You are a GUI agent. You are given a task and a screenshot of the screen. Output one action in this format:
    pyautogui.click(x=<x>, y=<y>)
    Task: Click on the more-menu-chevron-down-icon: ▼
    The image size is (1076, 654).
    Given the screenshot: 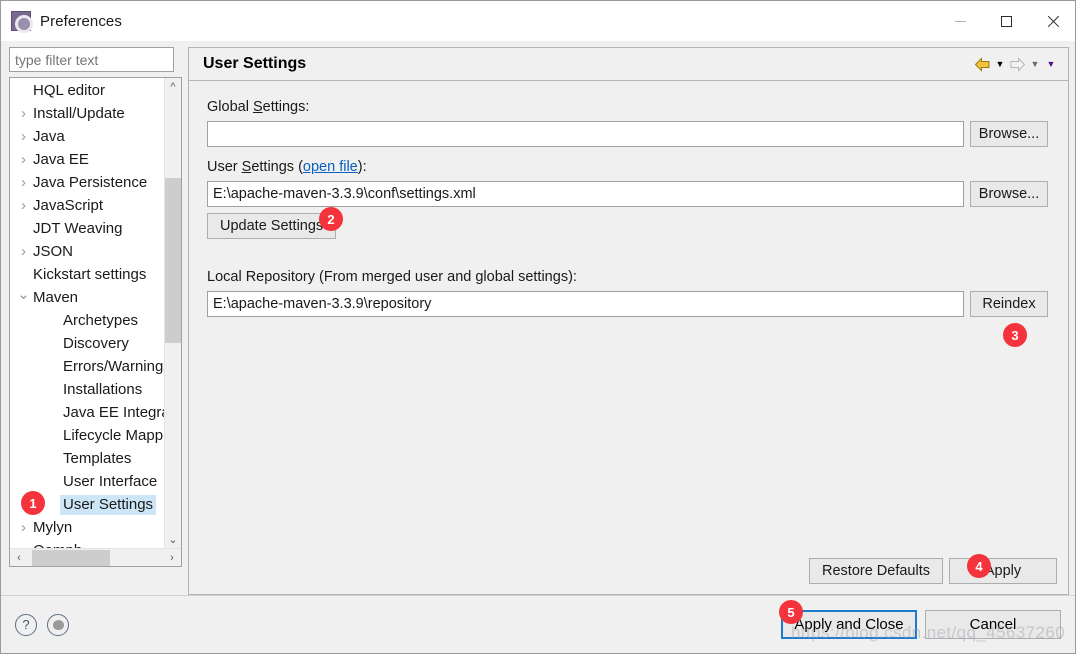 What is the action you would take?
    pyautogui.click(x=1051, y=64)
    